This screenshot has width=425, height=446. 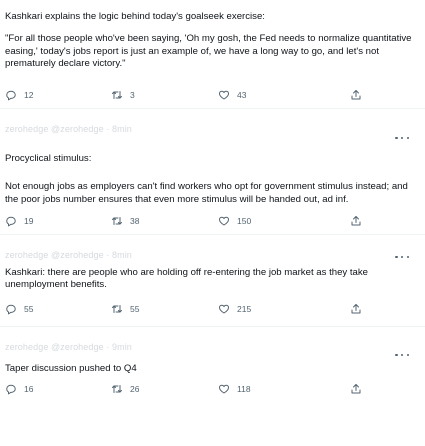 I want to click on like-button: 150, so click(x=234, y=221).